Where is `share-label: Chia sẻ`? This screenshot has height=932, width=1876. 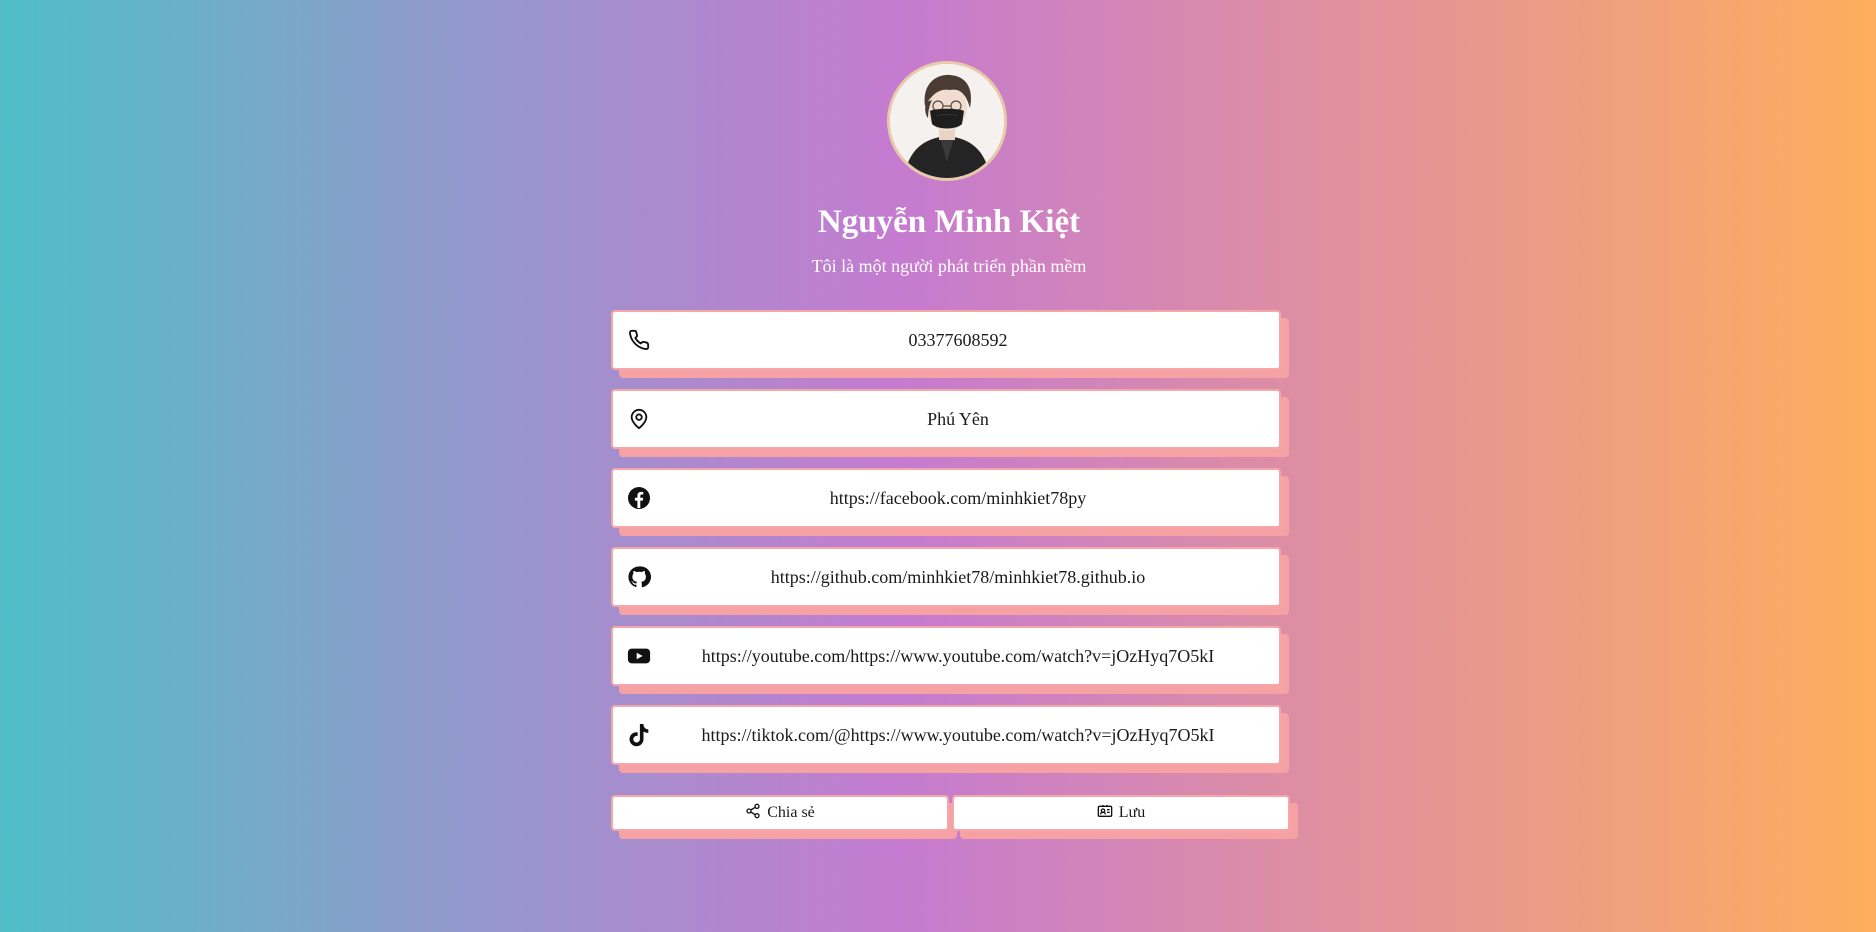
share-label: Chia sẻ is located at coordinates (791, 812).